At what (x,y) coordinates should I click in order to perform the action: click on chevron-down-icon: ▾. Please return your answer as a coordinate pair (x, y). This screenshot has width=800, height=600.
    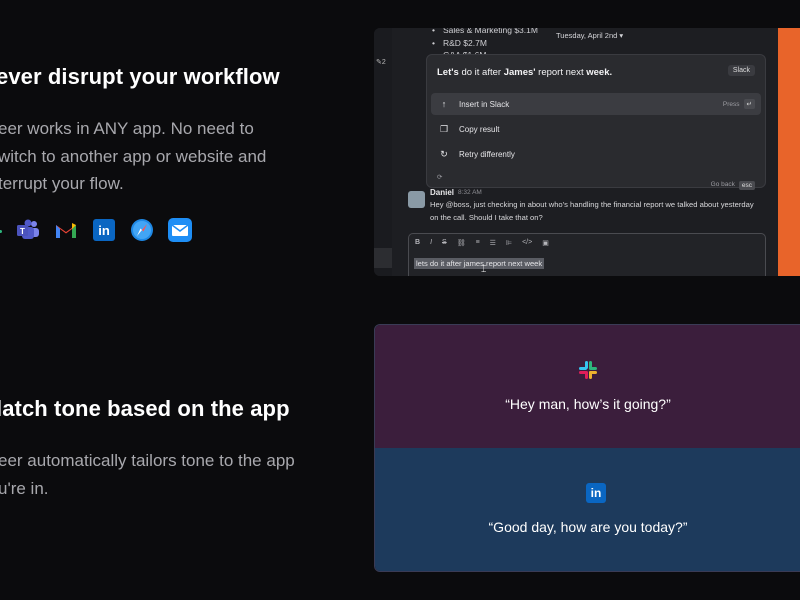
    Looking at the image, I should click on (621, 35).